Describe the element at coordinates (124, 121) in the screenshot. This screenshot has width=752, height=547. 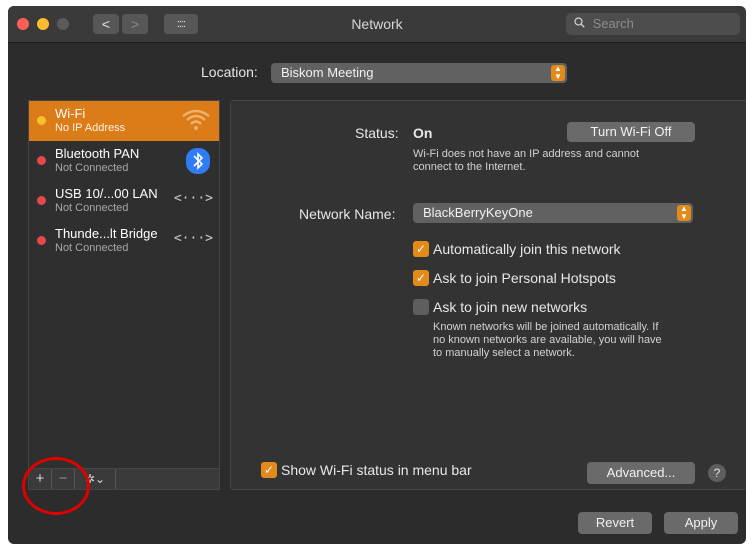
I see `service-item-wifi: Wi-Fi No IP Address` at that location.